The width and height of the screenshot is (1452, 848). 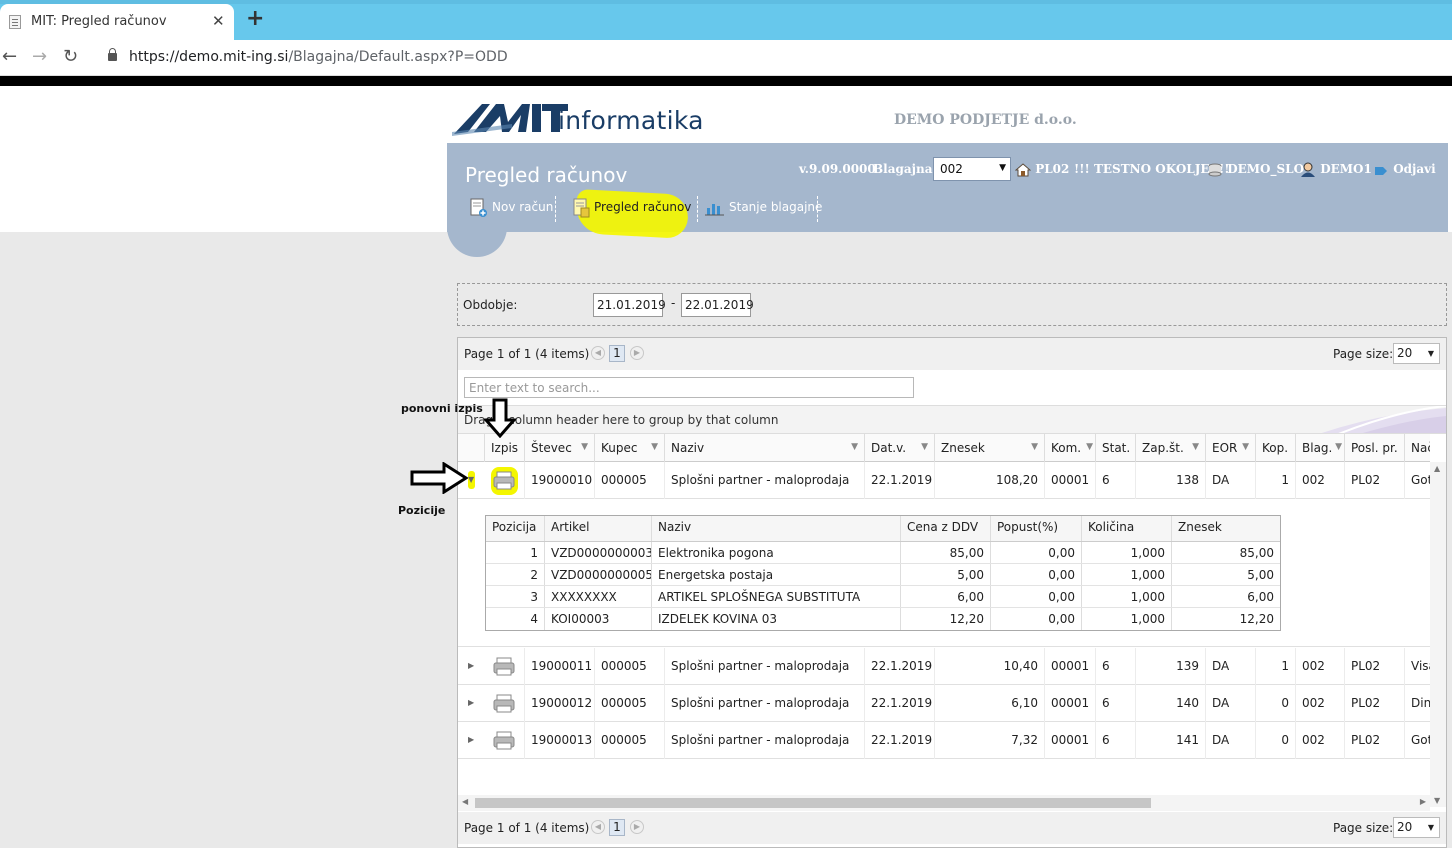 What do you see at coordinates (1437, 800) in the screenshot?
I see `scroll-down-icon: ▼` at bounding box center [1437, 800].